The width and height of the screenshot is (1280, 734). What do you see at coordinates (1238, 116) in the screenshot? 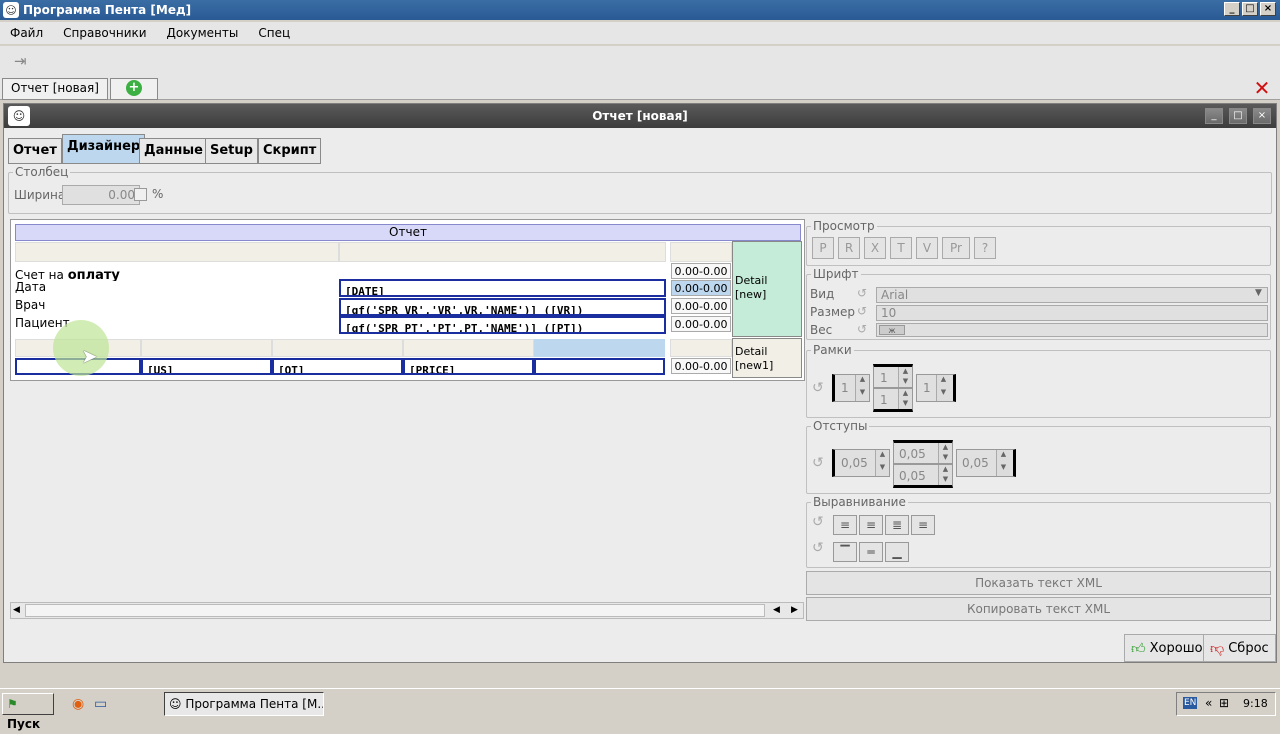
I see `inner-maximize-button: □` at bounding box center [1238, 116].